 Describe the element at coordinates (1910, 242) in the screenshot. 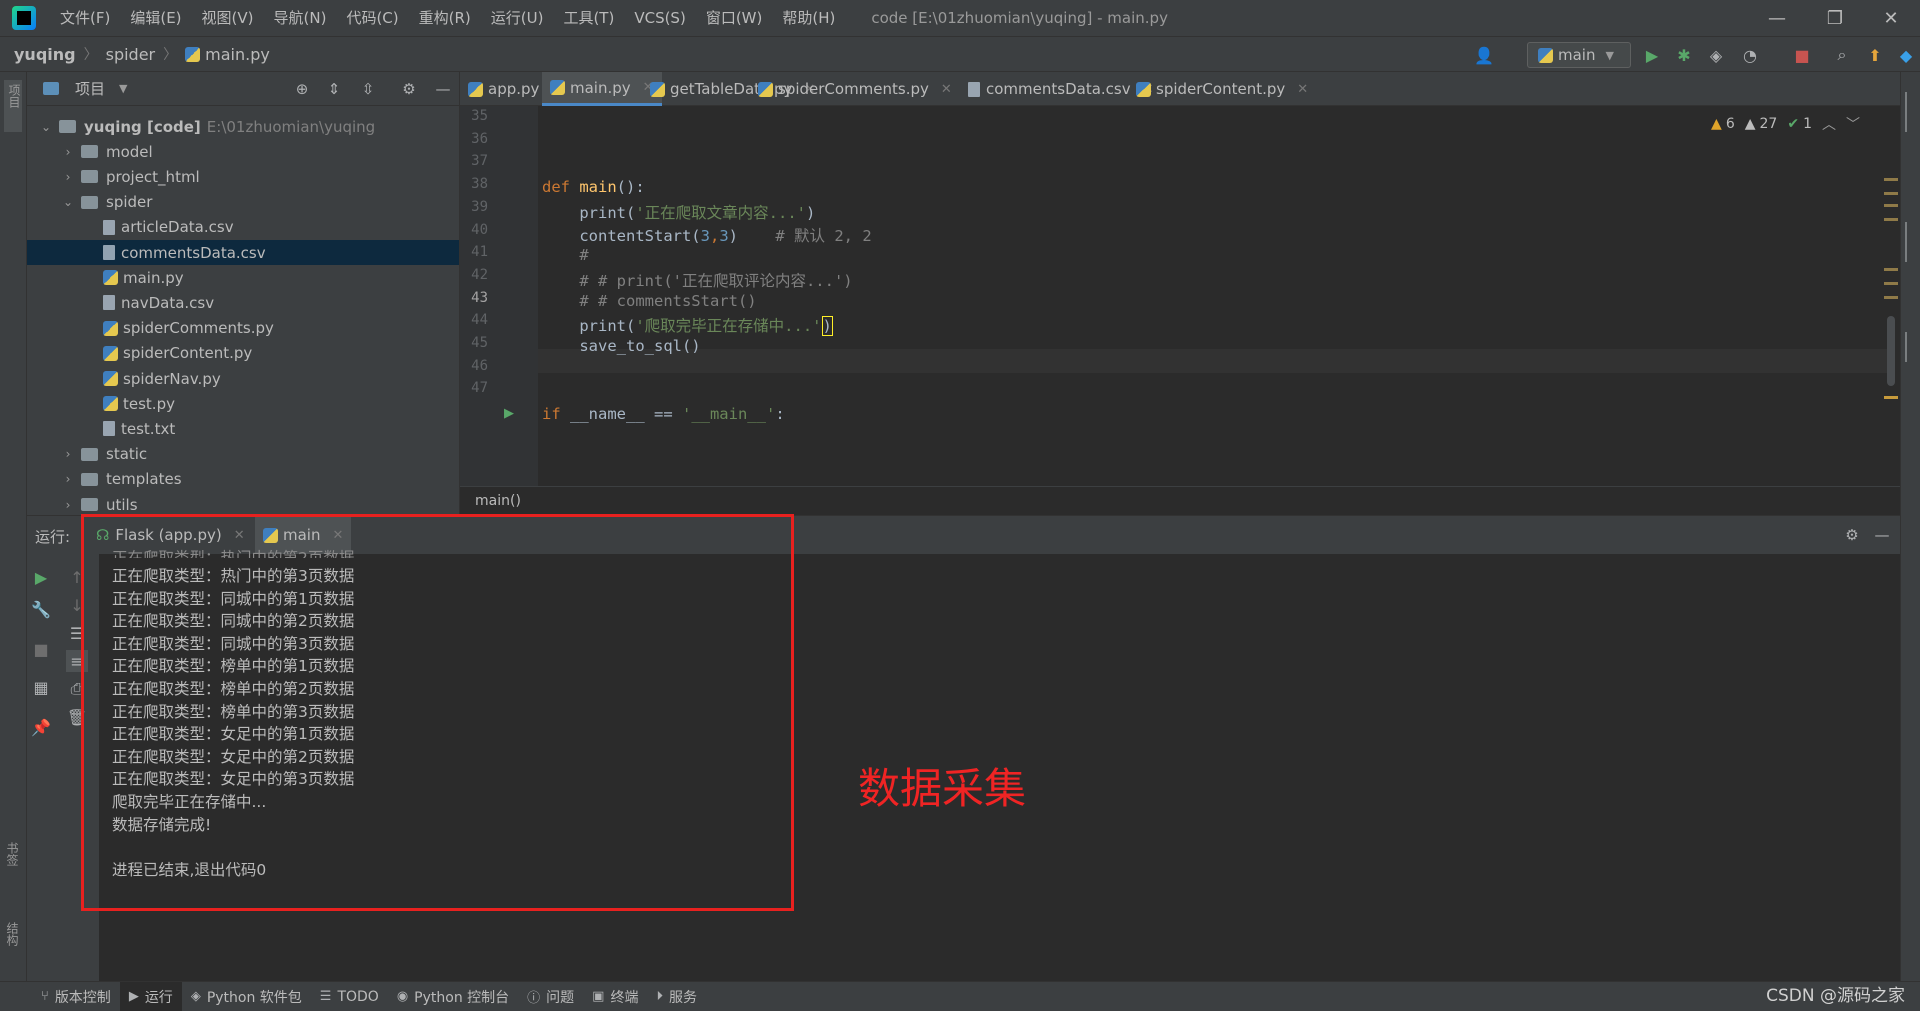

I see `sciview-tool-icon` at that location.